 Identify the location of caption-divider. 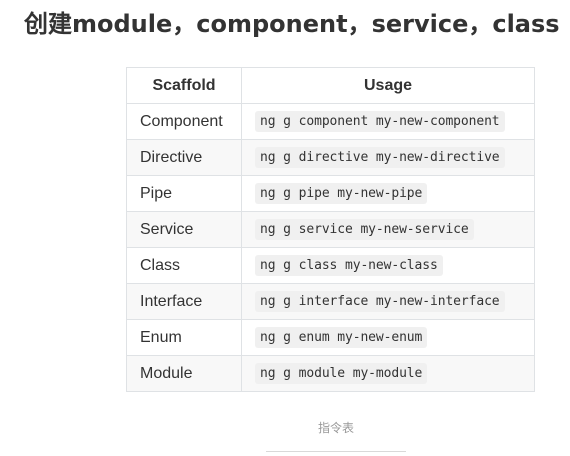
(336, 451).